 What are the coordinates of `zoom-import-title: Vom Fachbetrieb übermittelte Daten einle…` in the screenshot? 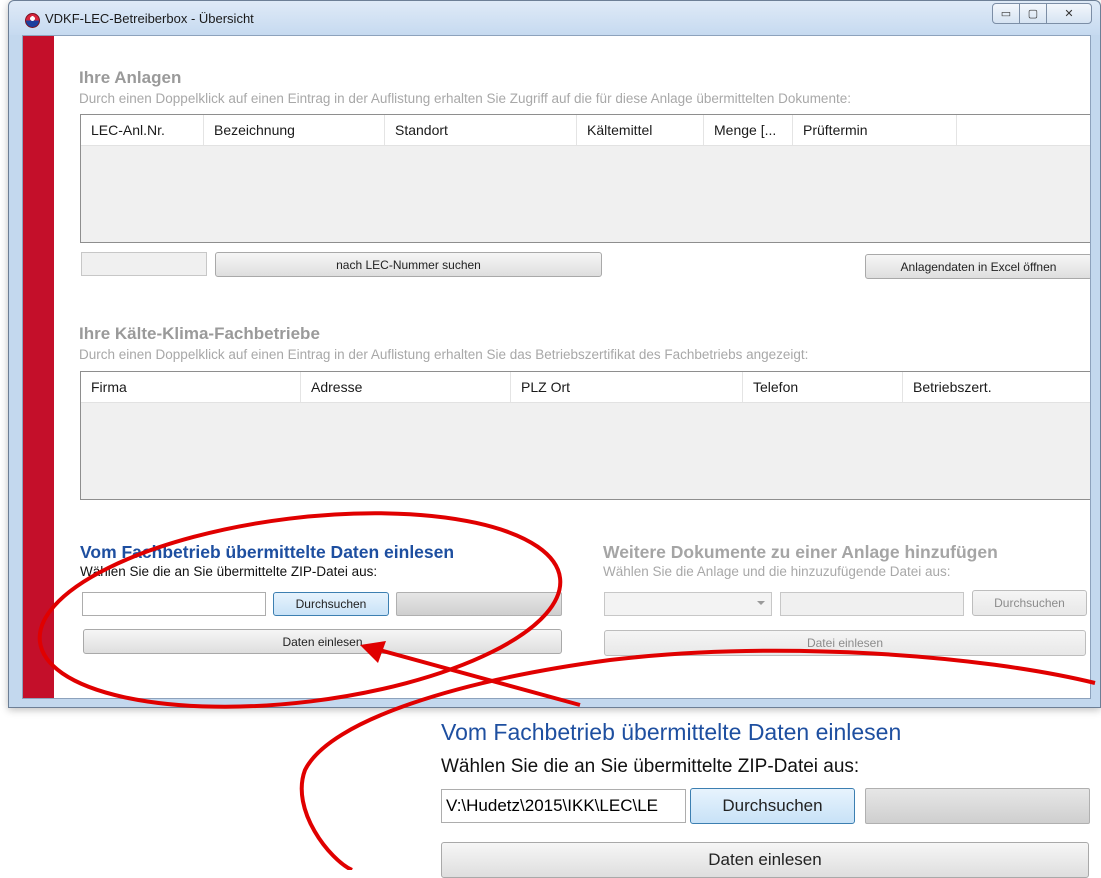 It's located at (671, 732).